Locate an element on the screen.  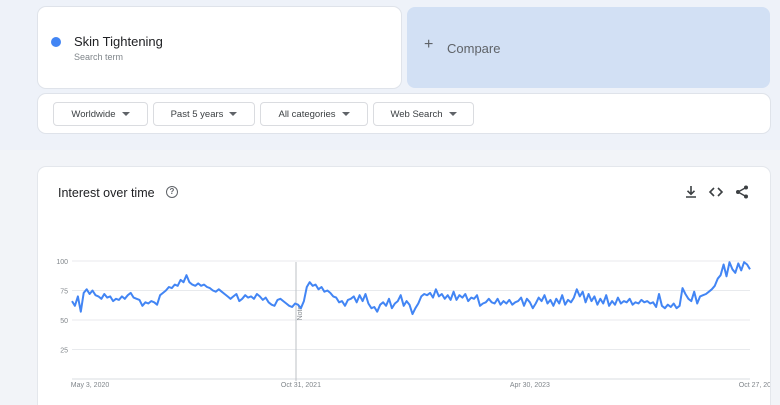
location-dropdown: Worldwide is located at coordinates (100, 114).